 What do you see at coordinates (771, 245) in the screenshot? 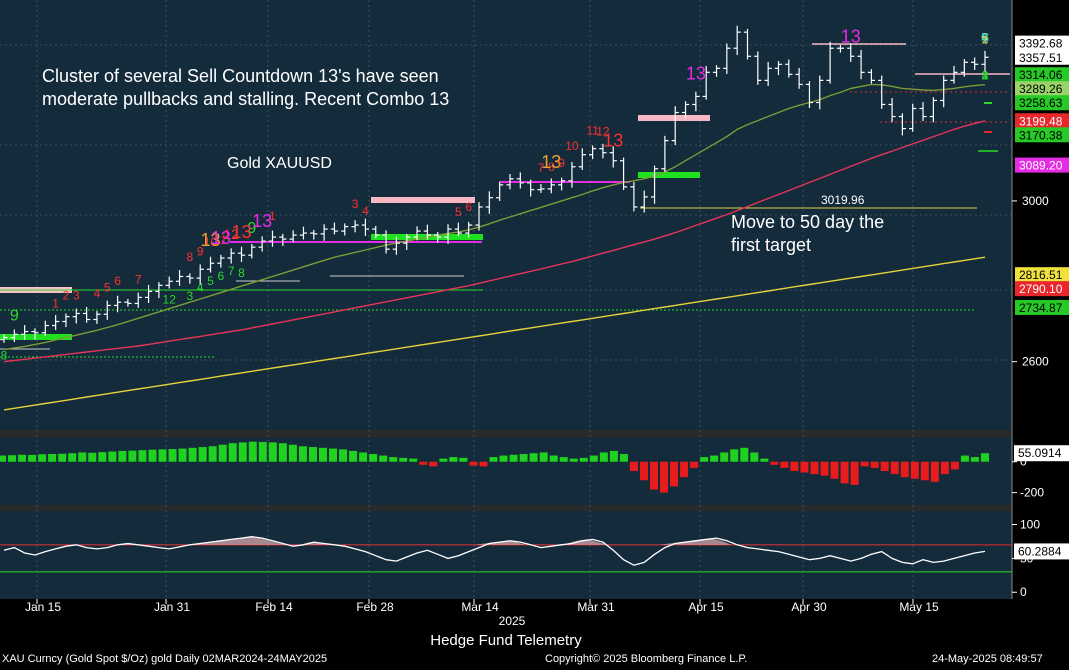
I see `target-annotation-line2: first target` at bounding box center [771, 245].